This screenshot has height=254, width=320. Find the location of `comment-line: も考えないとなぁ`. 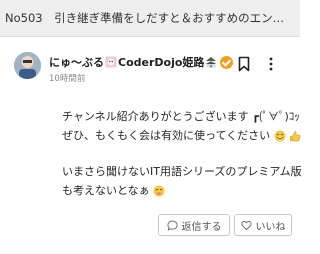

comment-line: も考えないとなぁ is located at coordinates (113, 190).